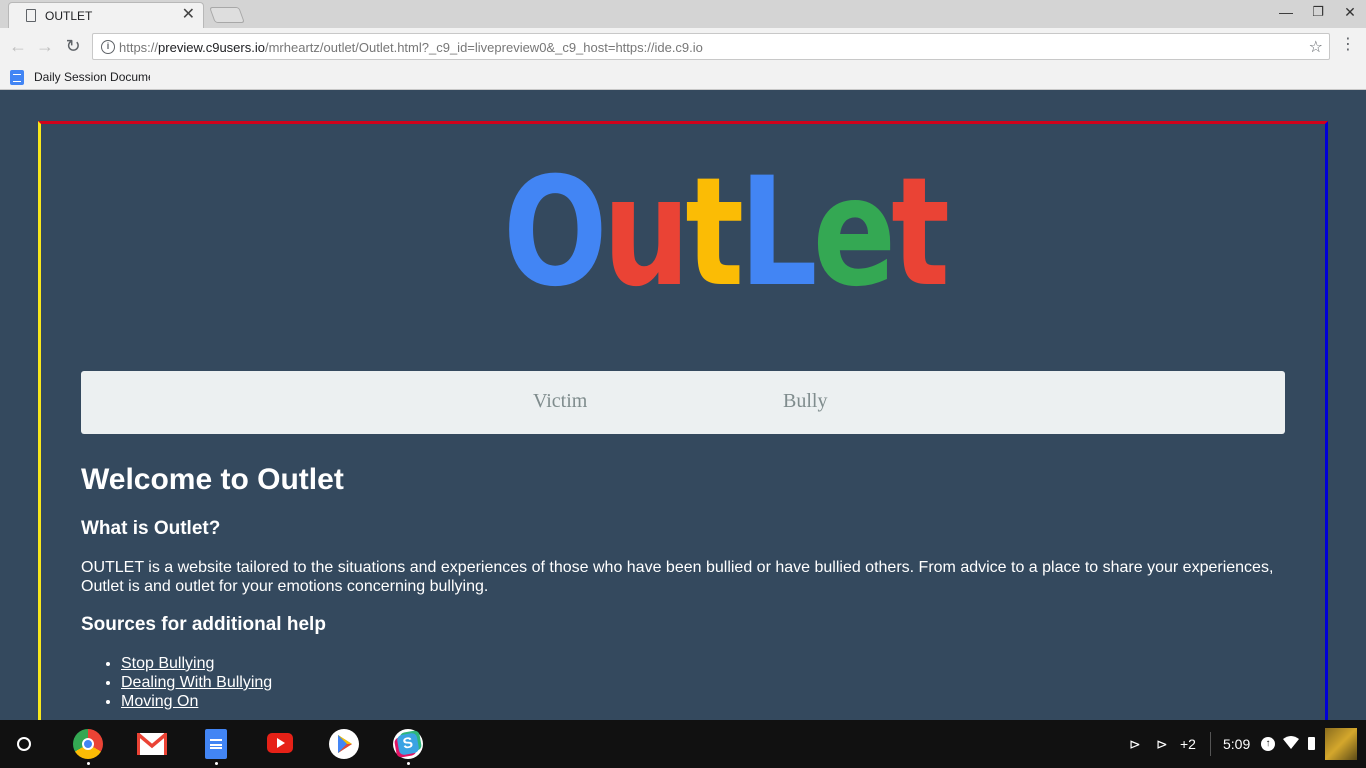  Describe the element at coordinates (1268, 744) in the screenshot. I see `upload-icon: ↑` at that location.